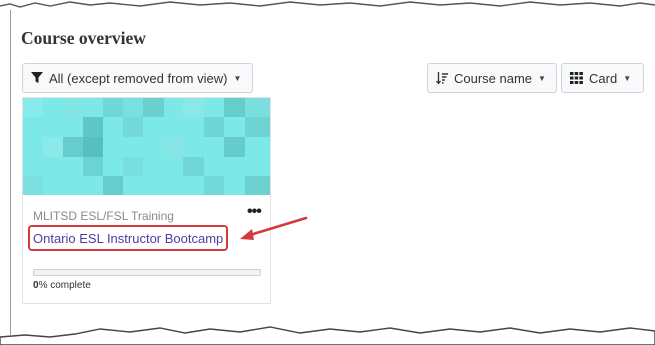 This screenshot has height=345, width=655. I want to click on filter-label: All (except removed from view), so click(138, 78).